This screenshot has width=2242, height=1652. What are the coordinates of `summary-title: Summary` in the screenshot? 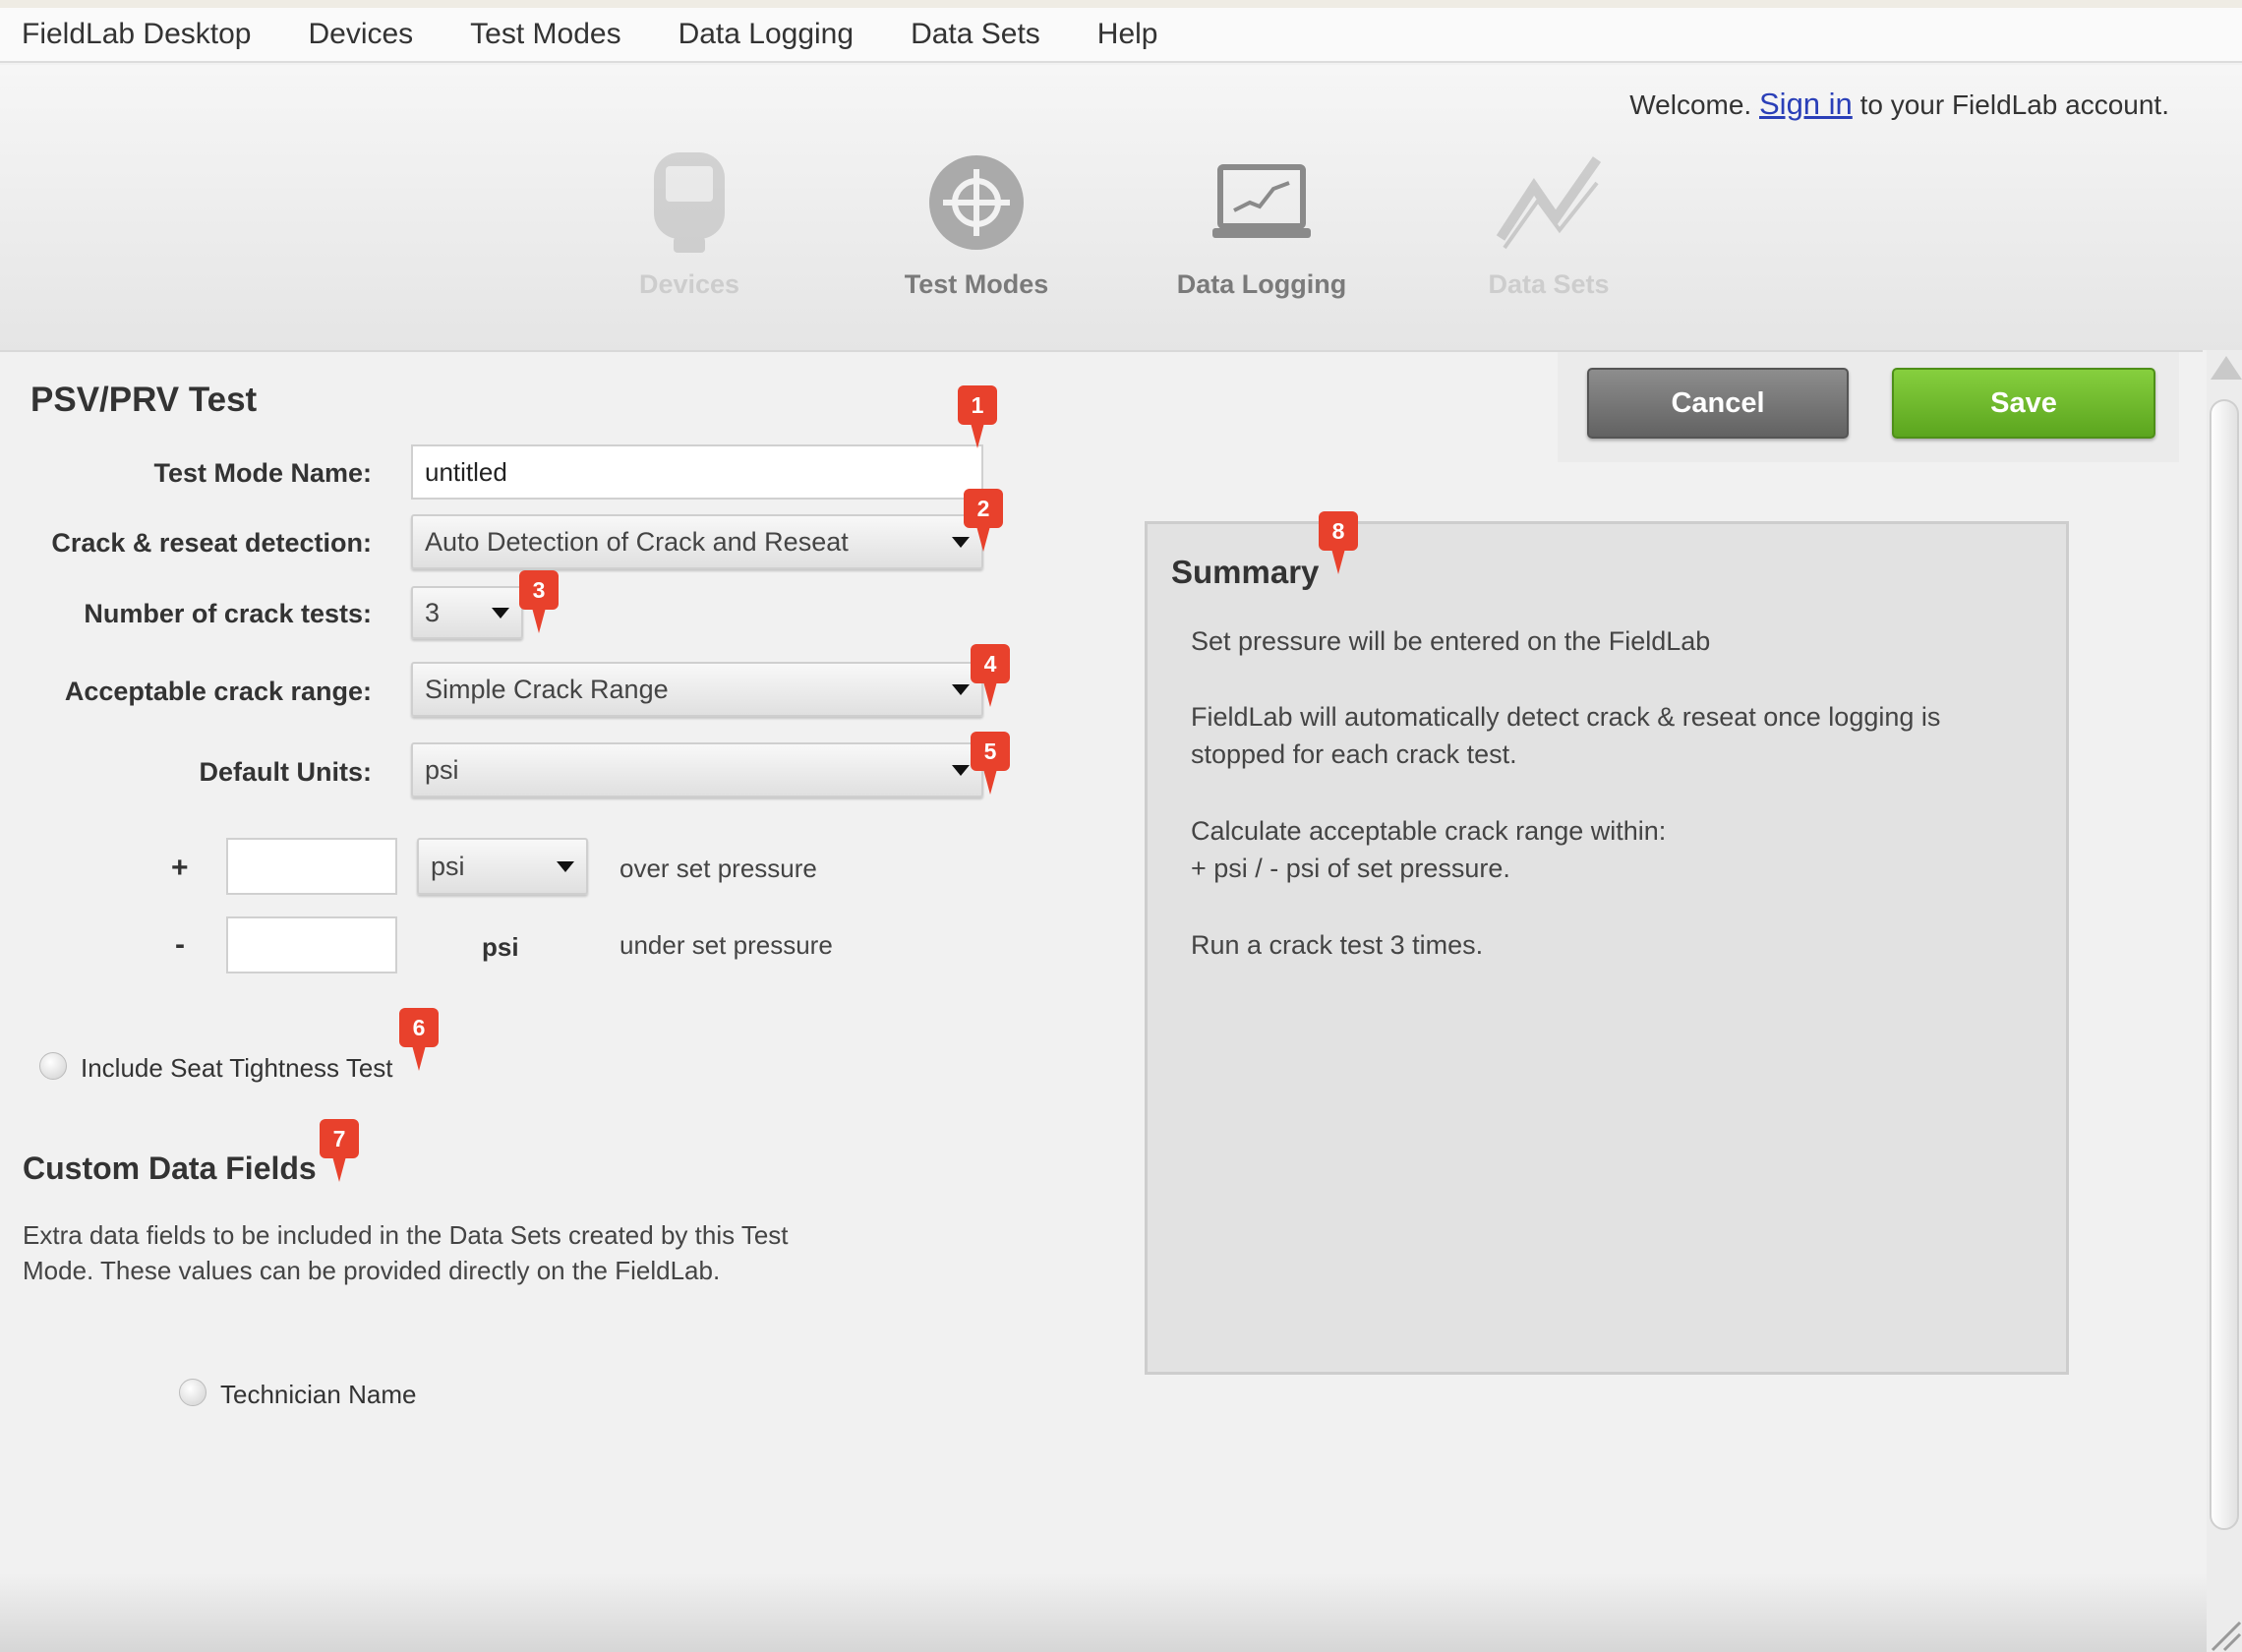 It's located at (1245, 572).